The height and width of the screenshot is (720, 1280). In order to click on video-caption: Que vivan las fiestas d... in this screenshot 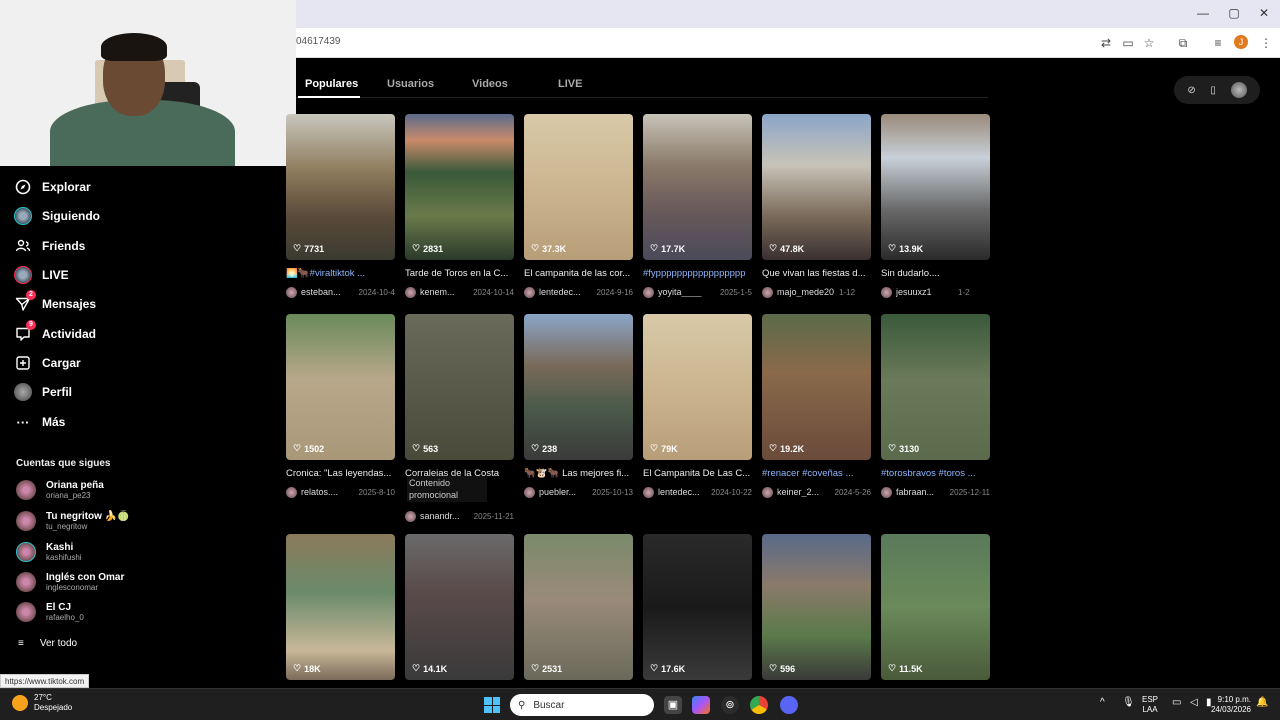, I will do `click(816, 274)`.